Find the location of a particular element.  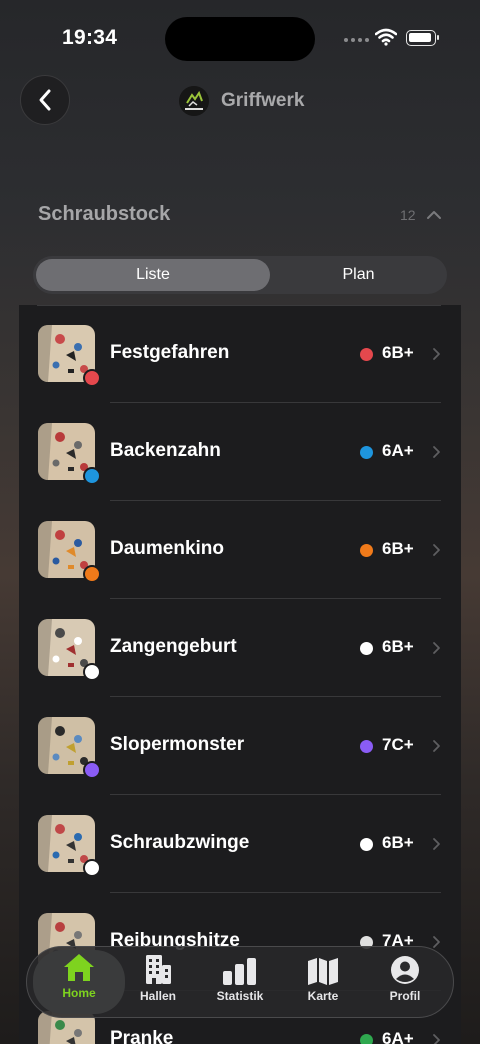

person-circle-icon is located at coordinates (405, 969).